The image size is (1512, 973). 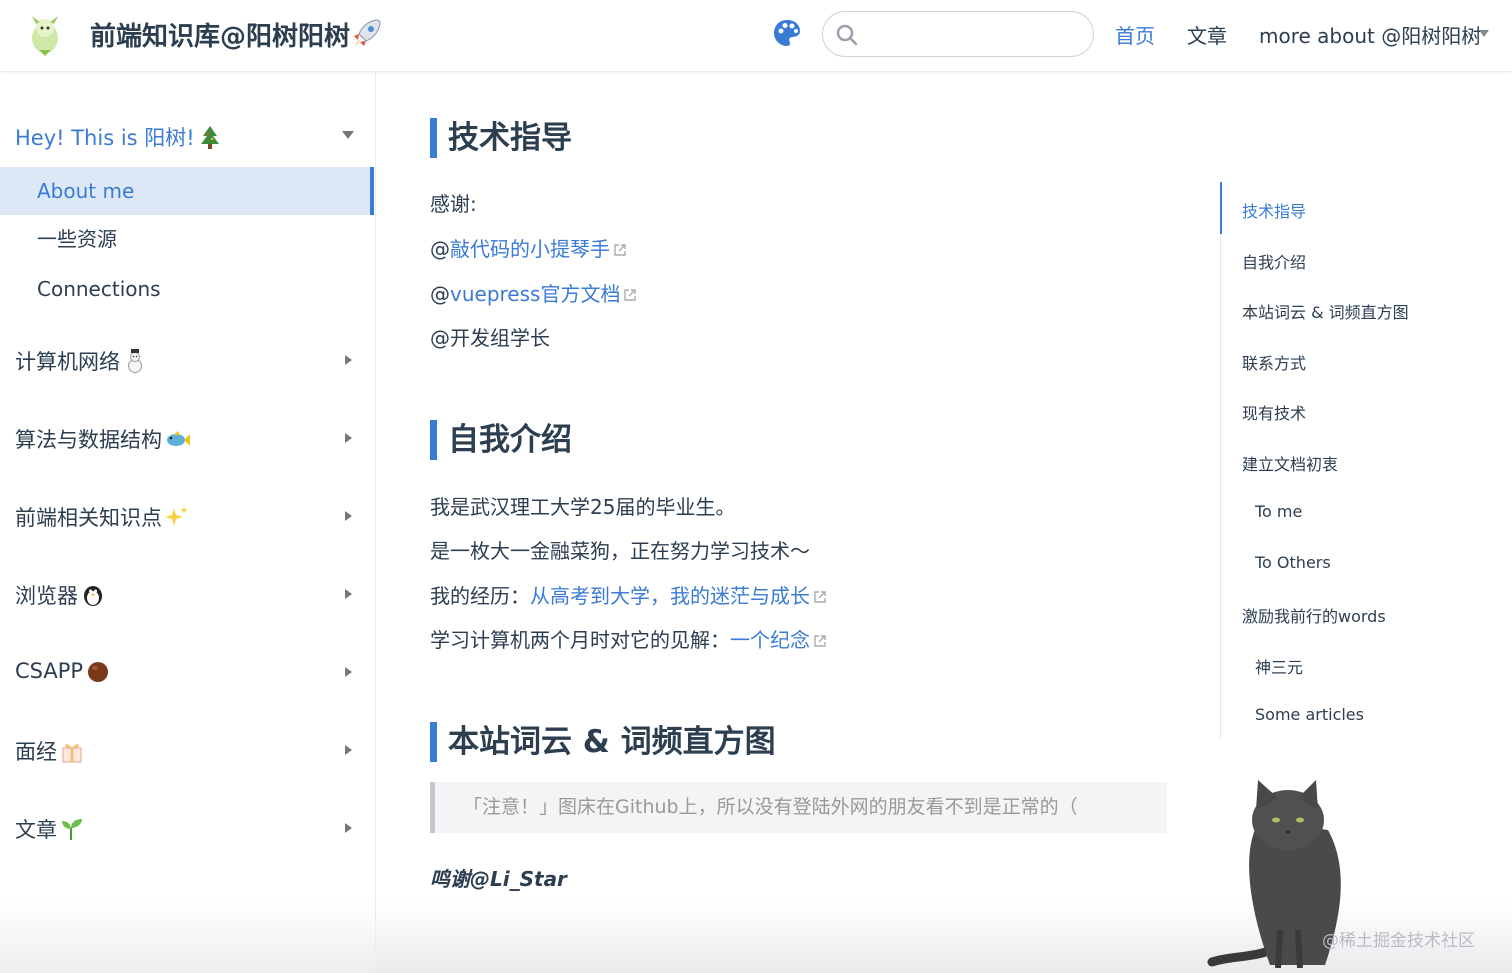 I want to click on toc-item: 自我介绍, so click(x=1274, y=261).